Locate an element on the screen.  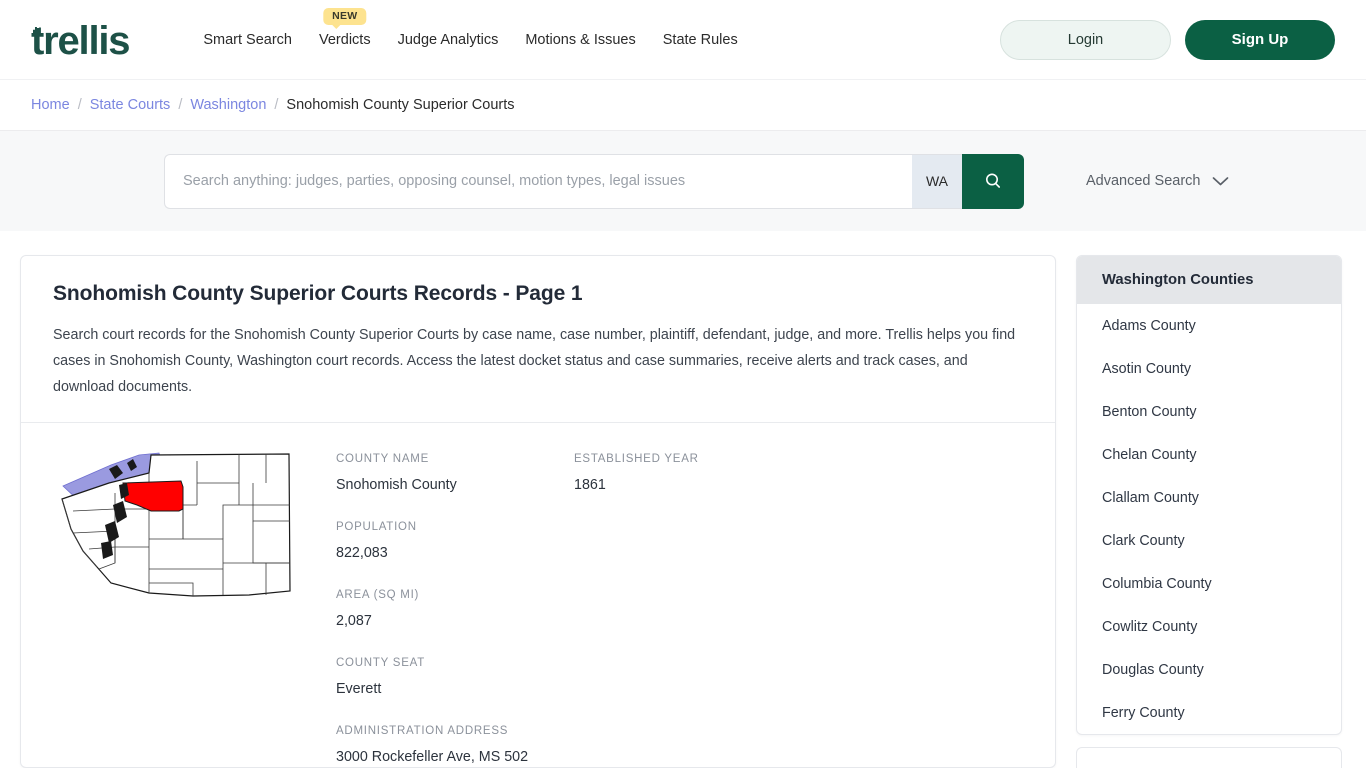
nav-item-judge-analytics: Judge Analytics is located at coordinates (448, 40).